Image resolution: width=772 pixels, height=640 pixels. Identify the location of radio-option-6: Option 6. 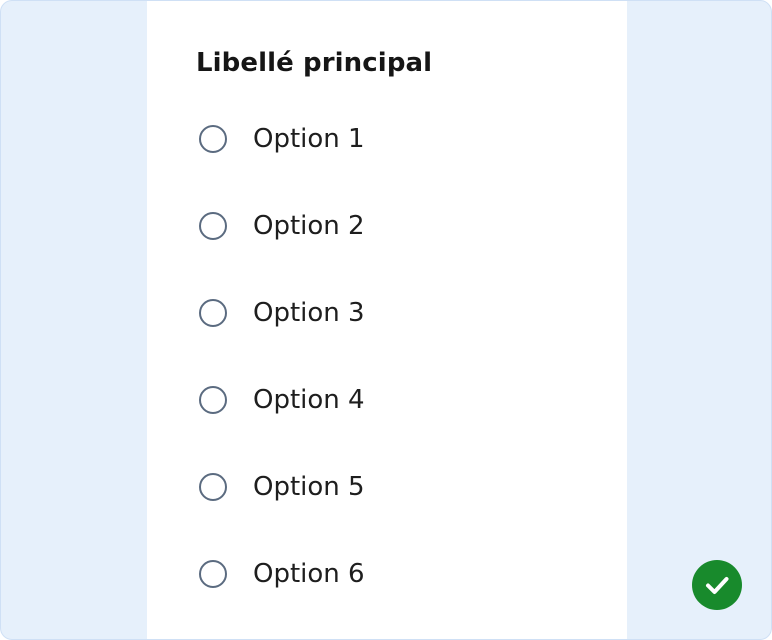
(282, 574).